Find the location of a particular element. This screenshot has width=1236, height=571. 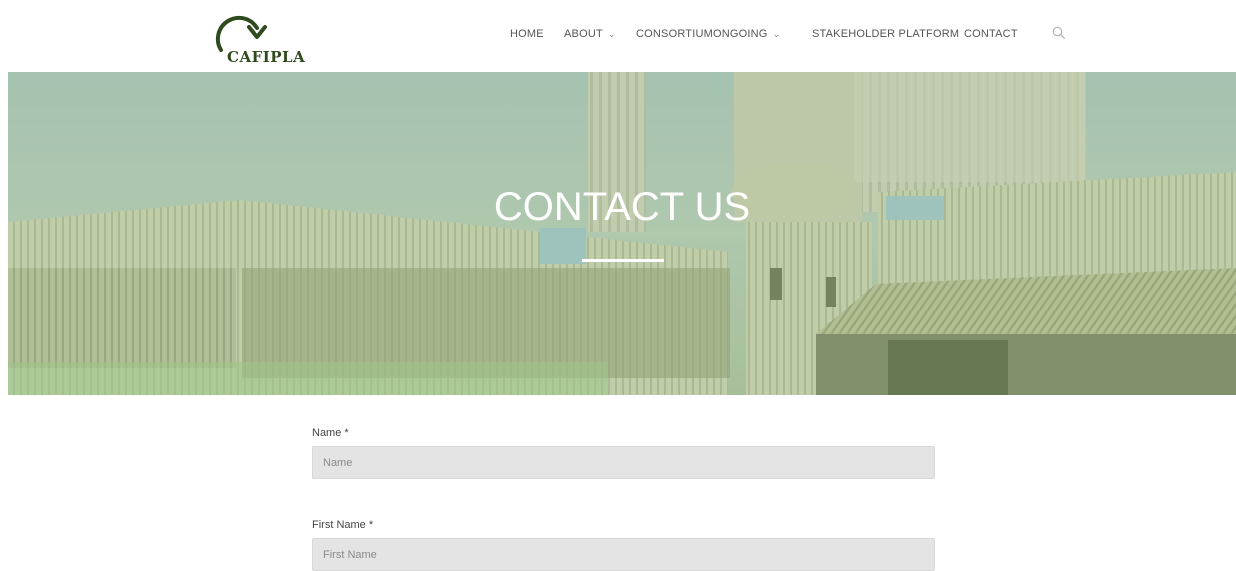

nav-item-label: ABOUT is located at coordinates (583, 34).